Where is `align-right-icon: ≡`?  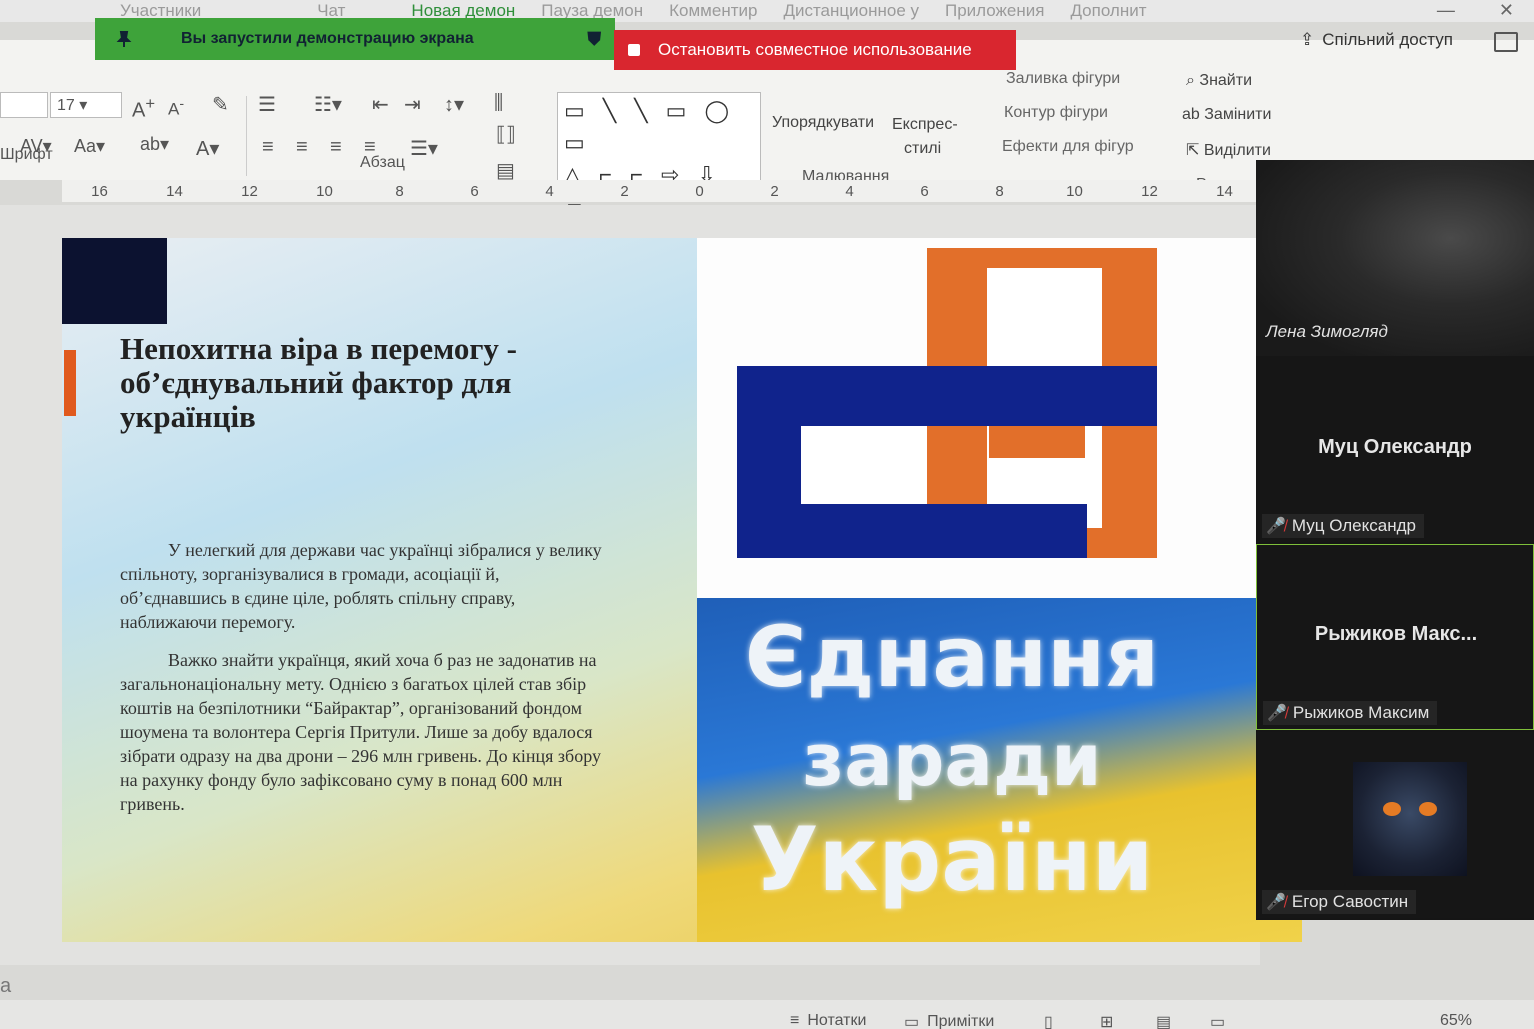 align-right-icon: ≡ is located at coordinates (336, 147).